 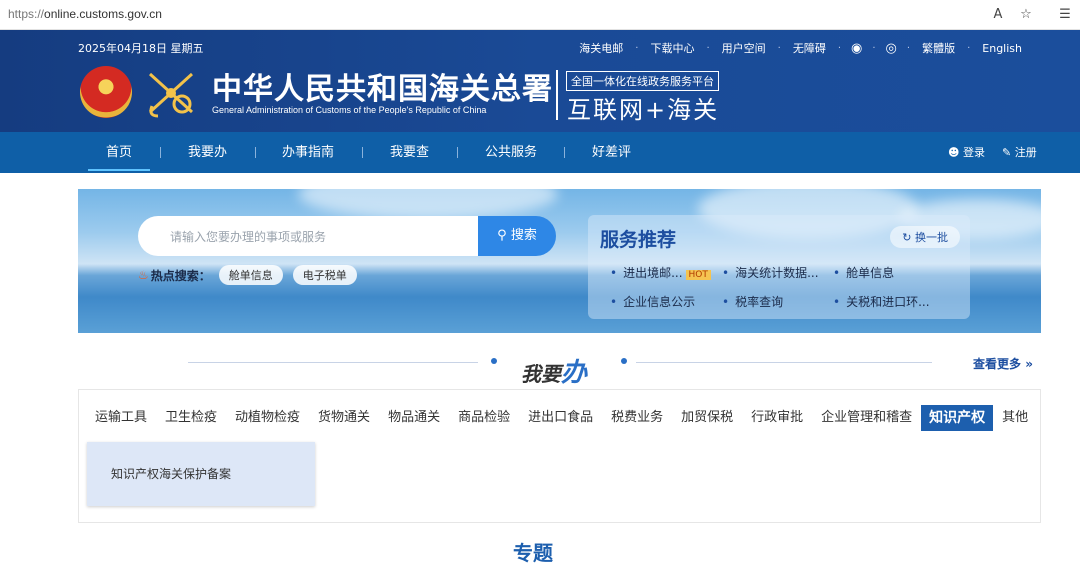 I want to click on nav-public-service: 公共服务, so click(x=511, y=152).